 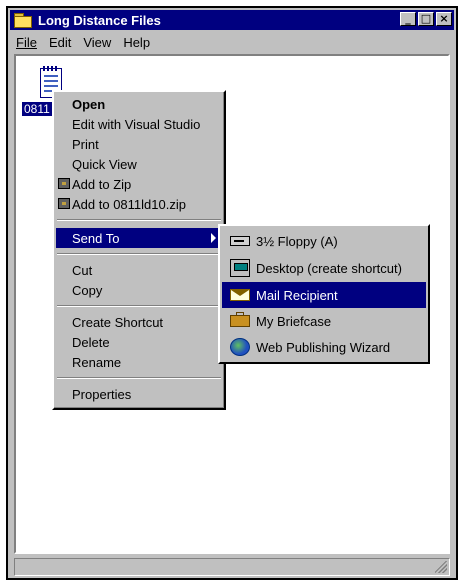 What do you see at coordinates (97, 42) in the screenshot?
I see `menu-view: View` at bounding box center [97, 42].